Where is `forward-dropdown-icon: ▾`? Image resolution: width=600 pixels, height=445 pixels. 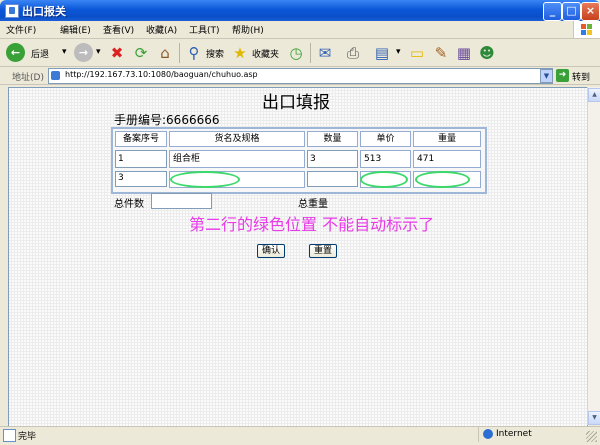
forward-dropdown-icon: ▾ is located at coordinates (98, 52).